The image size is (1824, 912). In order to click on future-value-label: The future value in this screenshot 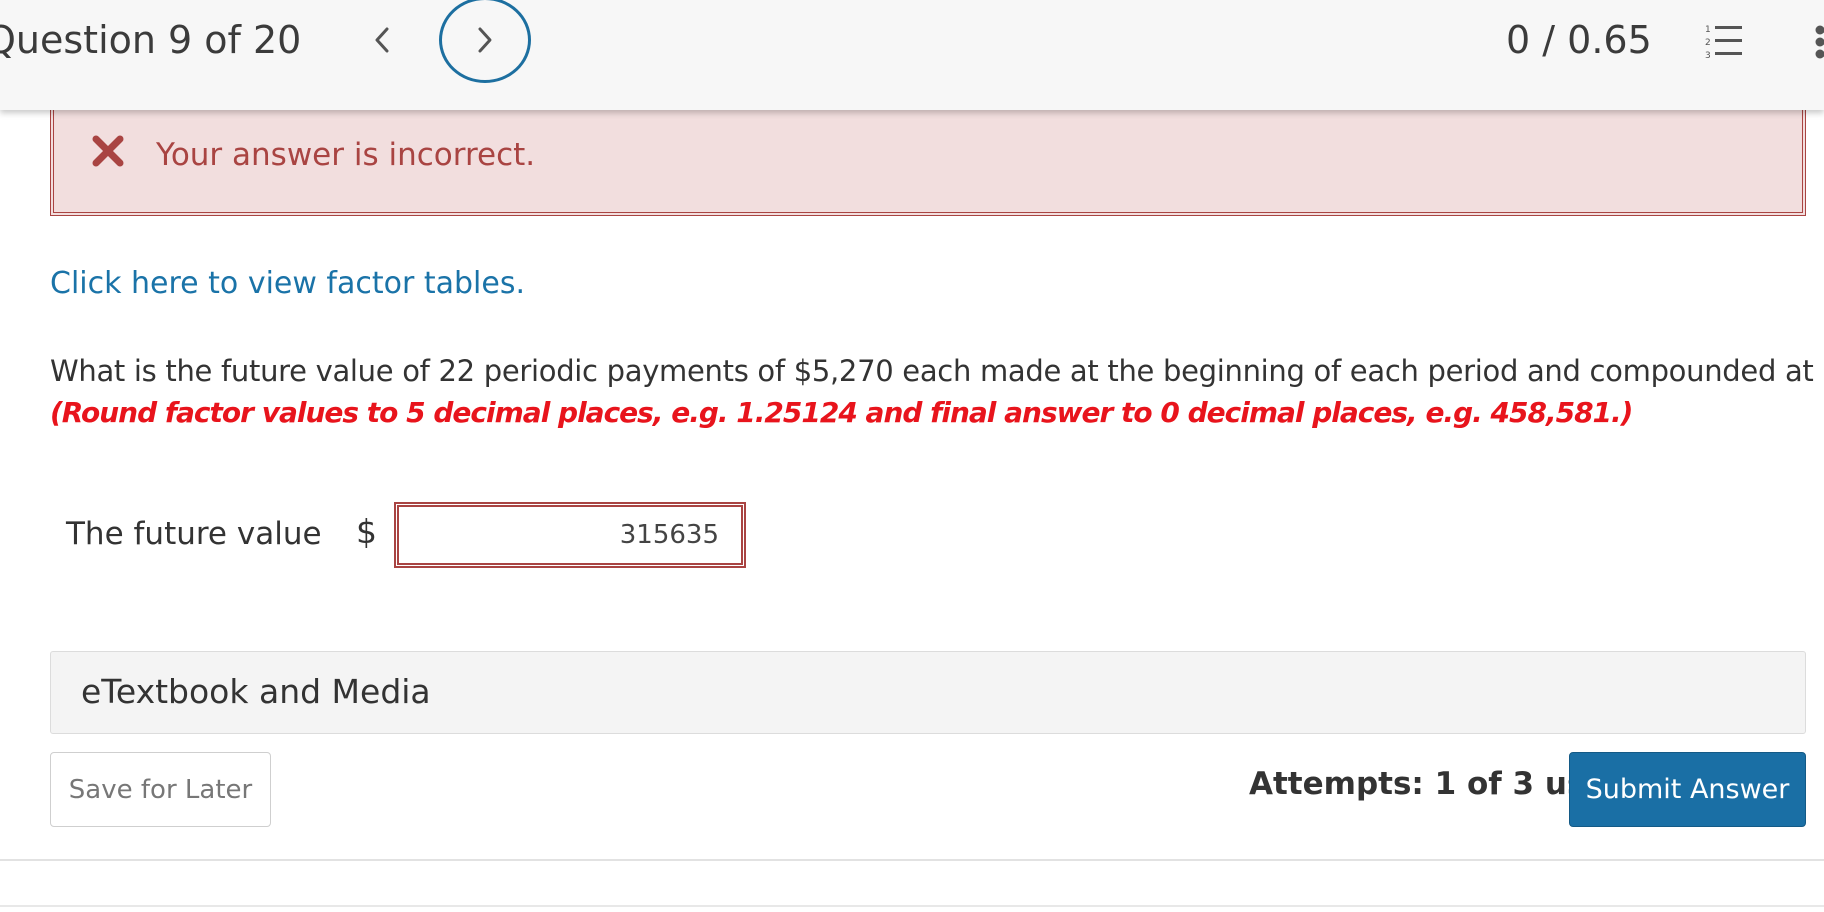, I will do `click(194, 534)`.